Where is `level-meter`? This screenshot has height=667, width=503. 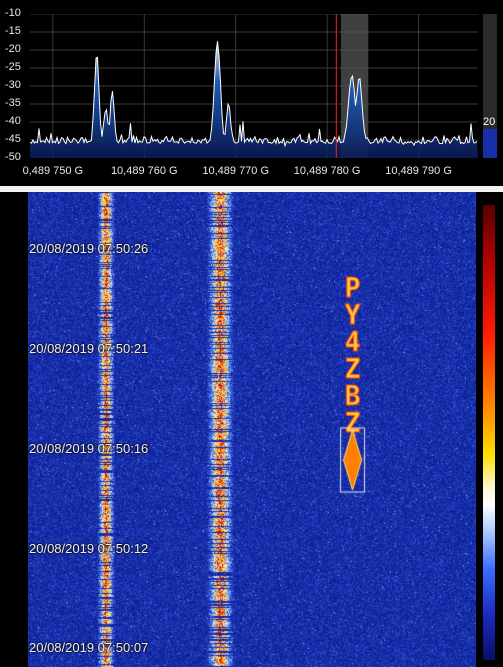
level-meter is located at coordinates (490, 86).